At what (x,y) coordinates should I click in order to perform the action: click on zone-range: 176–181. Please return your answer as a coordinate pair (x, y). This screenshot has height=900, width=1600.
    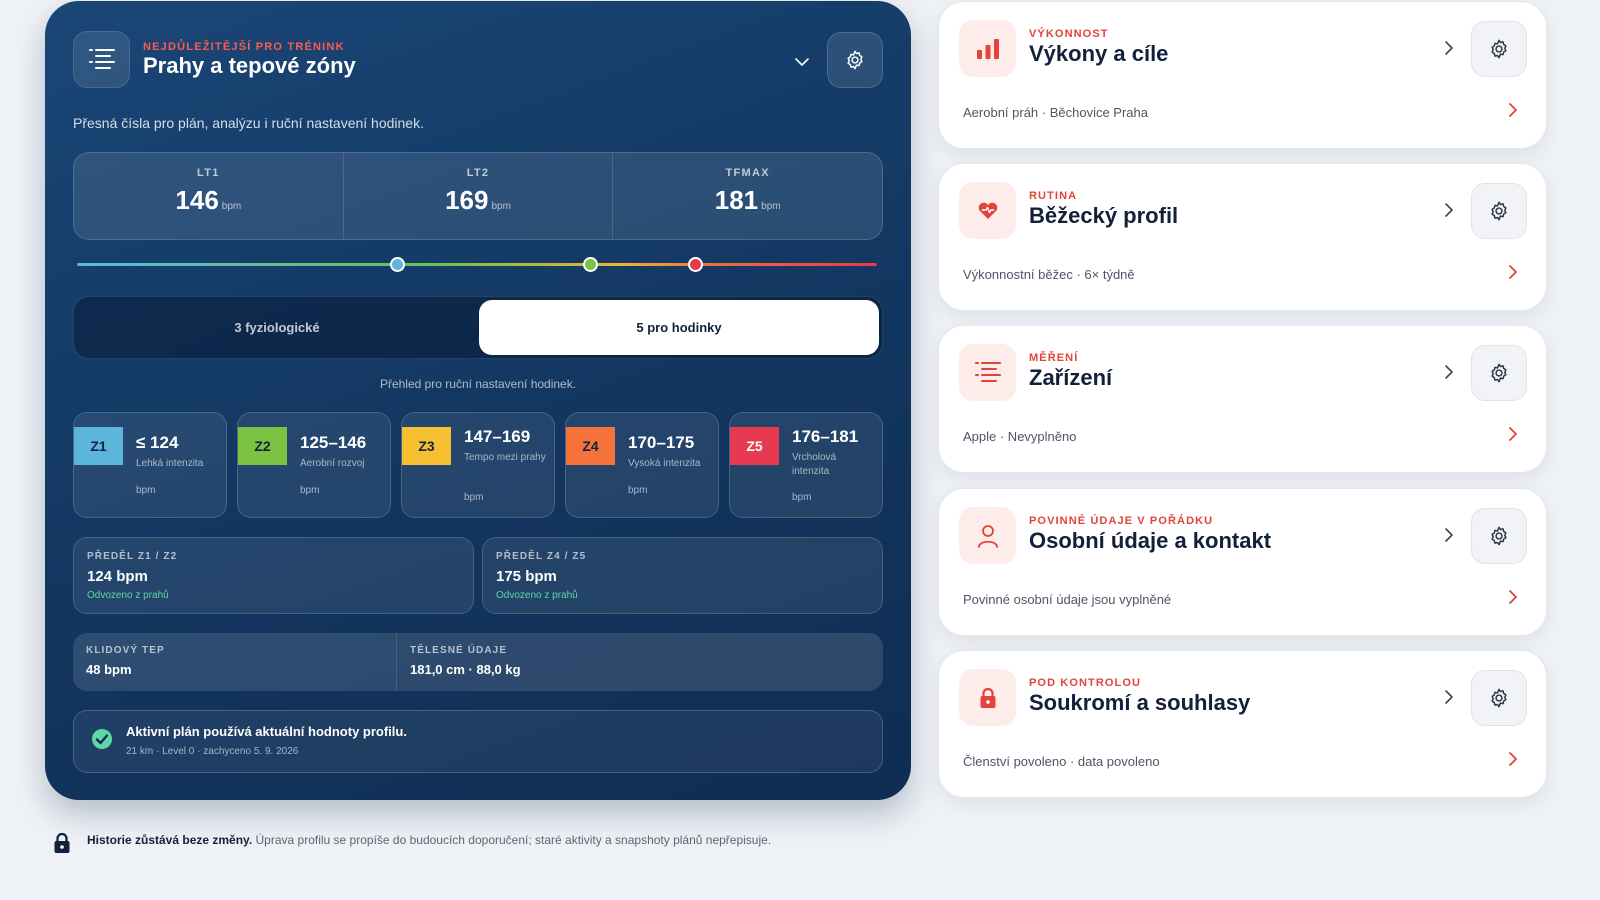
    Looking at the image, I should click on (825, 436).